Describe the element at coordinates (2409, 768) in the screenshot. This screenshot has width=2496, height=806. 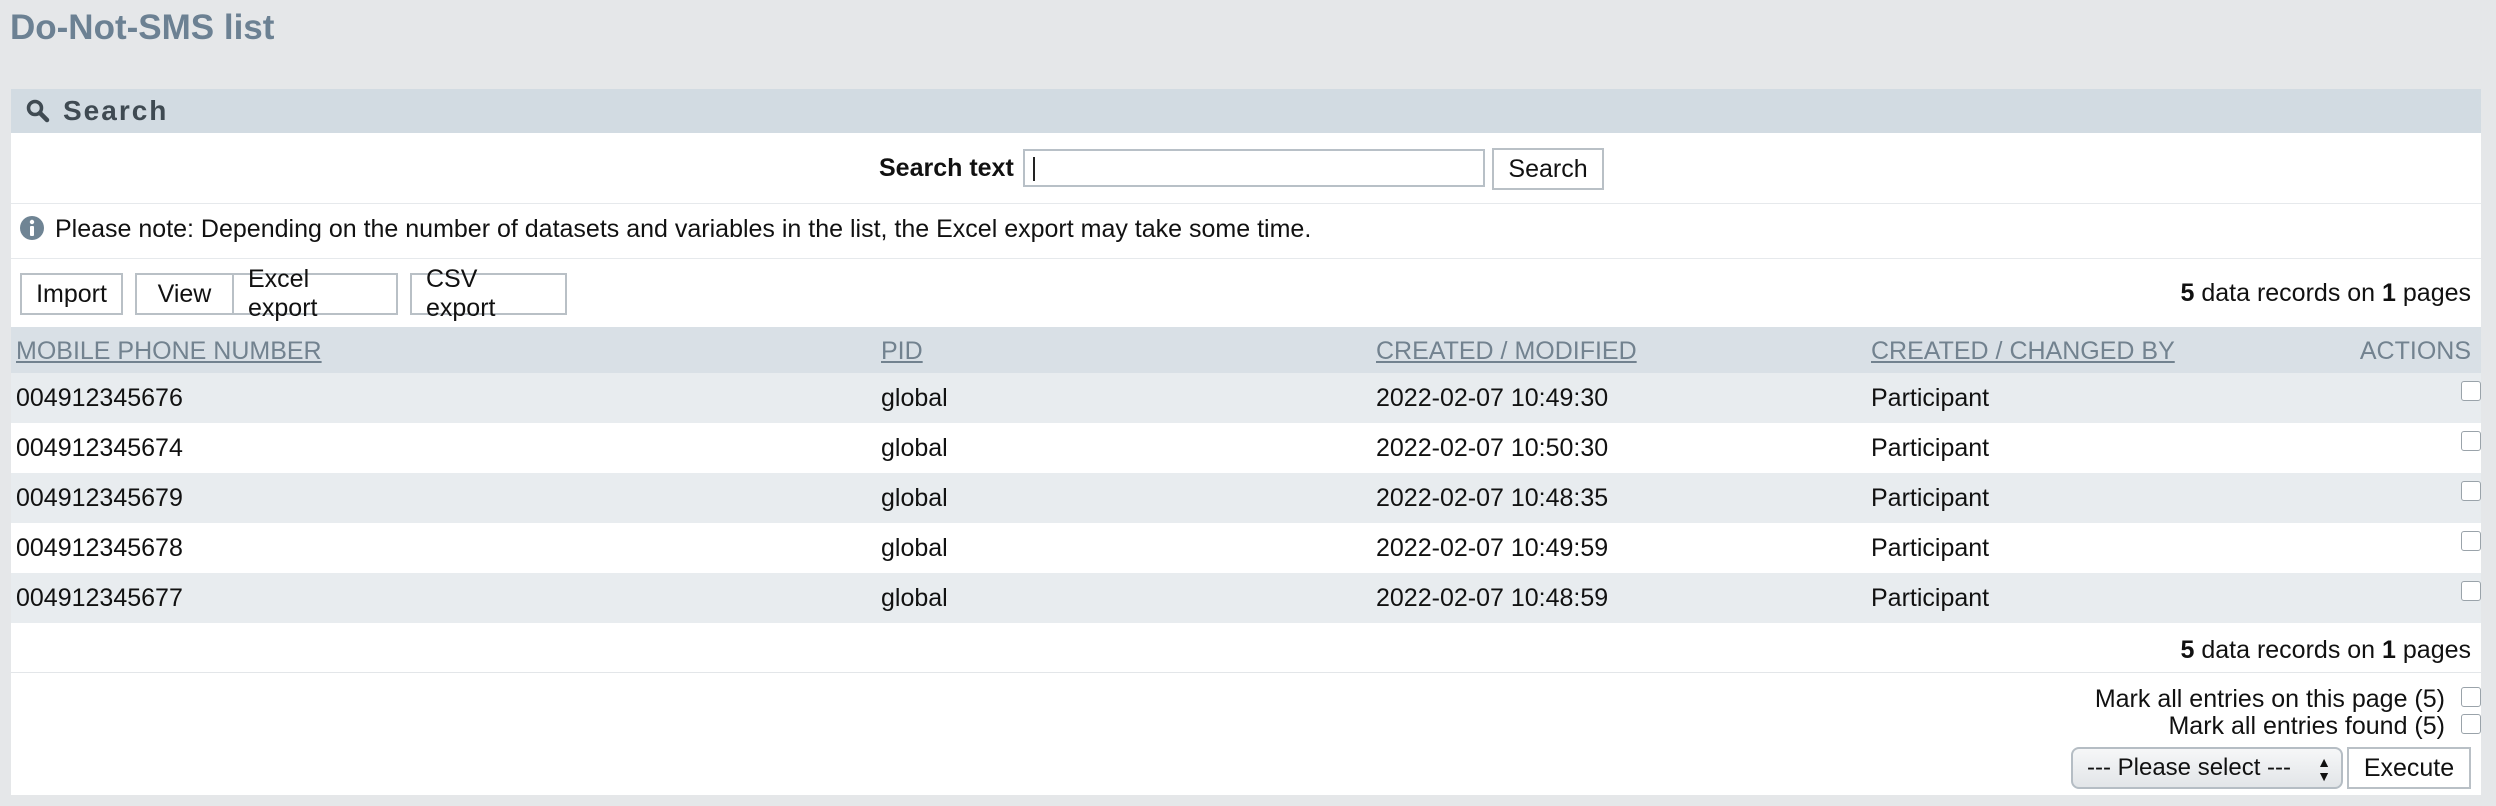
I see `execute-button: Execute` at that location.